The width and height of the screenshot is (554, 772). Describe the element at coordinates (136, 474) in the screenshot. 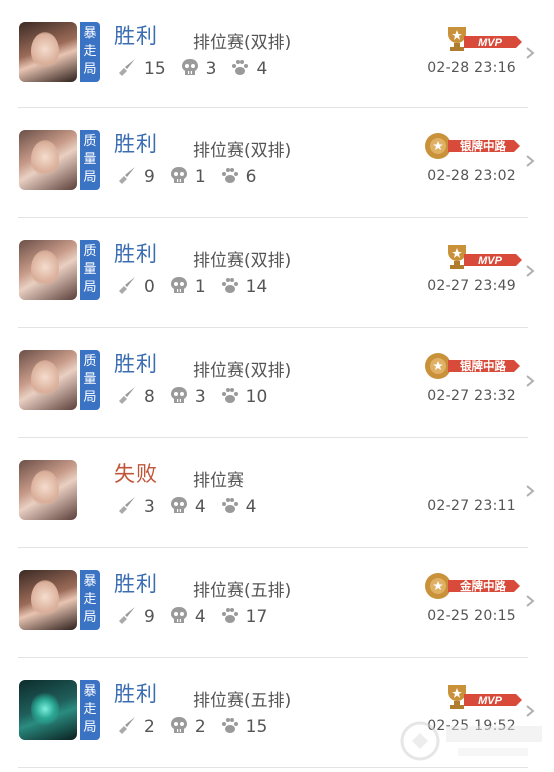

I see `match-result: 失败` at that location.